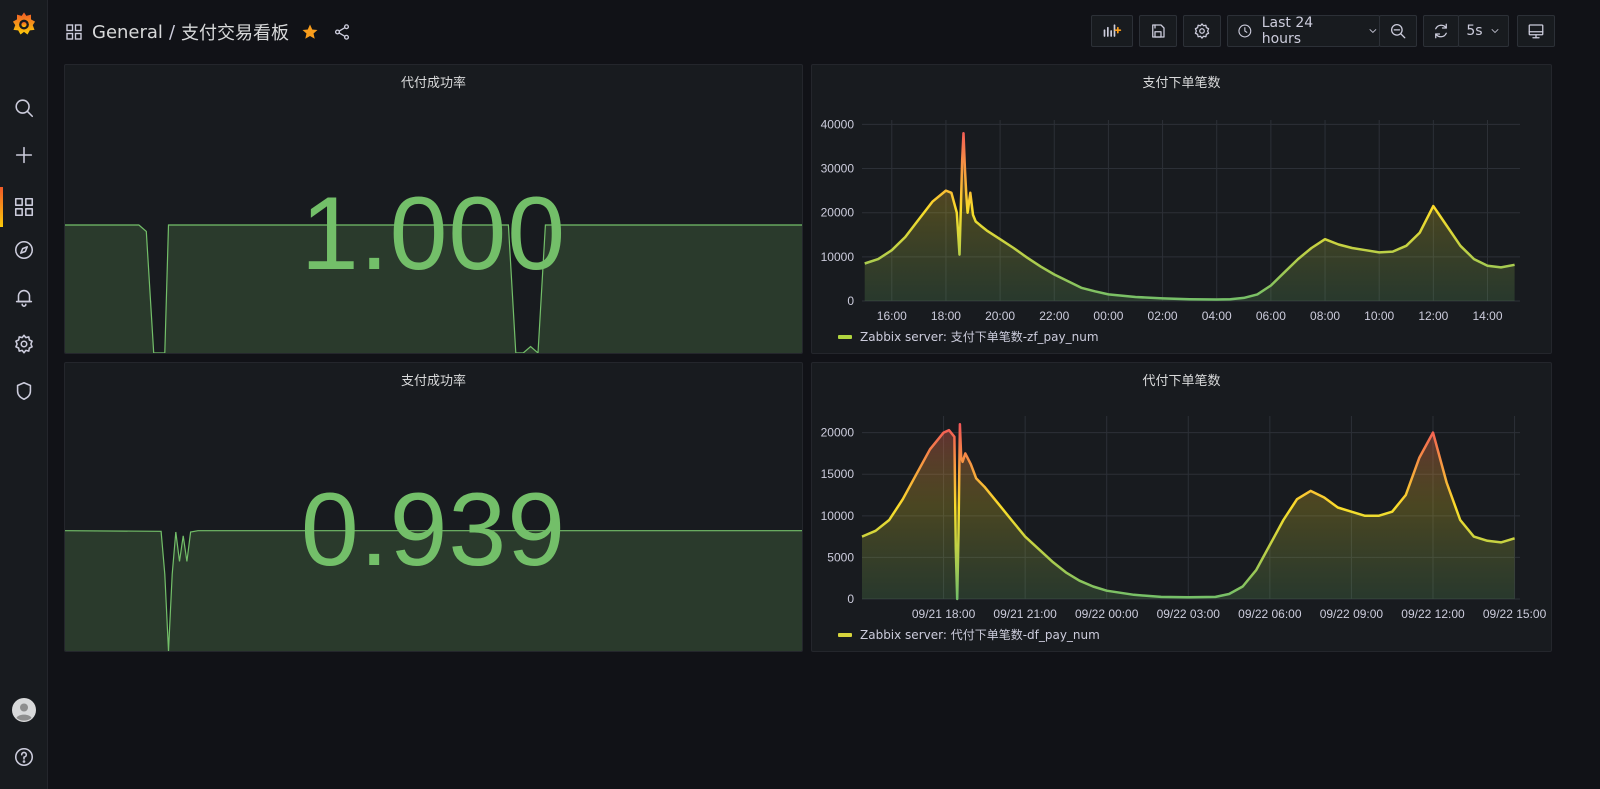 This screenshot has width=1600, height=789. I want to click on legend-label: Zabbix server: 支付下单笔数-zf_pay_num, so click(979, 337).